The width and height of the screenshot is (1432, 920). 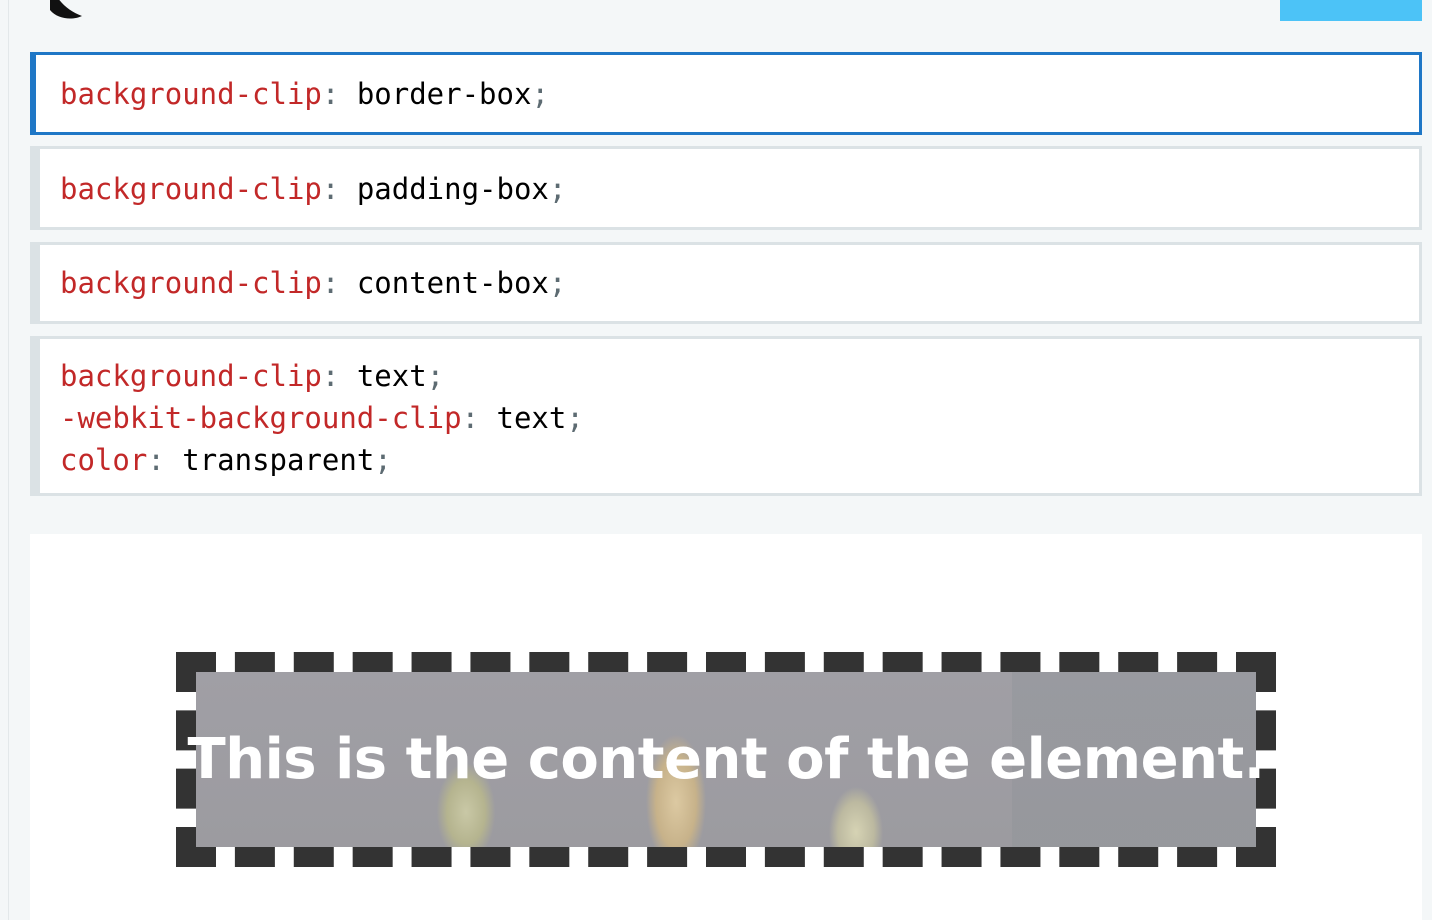 What do you see at coordinates (726, 283) in the screenshot?
I see `option-content-box: background-clip: content-box;` at bounding box center [726, 283].